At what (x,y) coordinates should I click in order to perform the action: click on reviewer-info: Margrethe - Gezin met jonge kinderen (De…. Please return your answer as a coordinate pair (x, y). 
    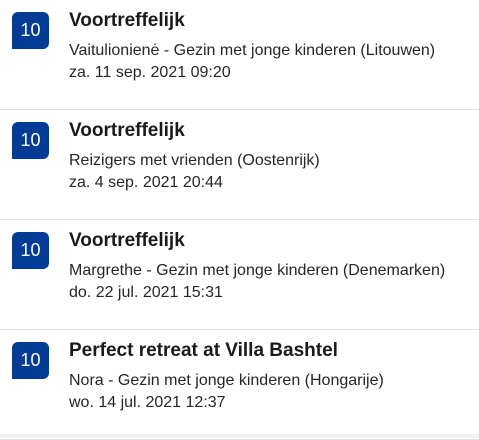
    Looking at the image, I should click on (257, 270).